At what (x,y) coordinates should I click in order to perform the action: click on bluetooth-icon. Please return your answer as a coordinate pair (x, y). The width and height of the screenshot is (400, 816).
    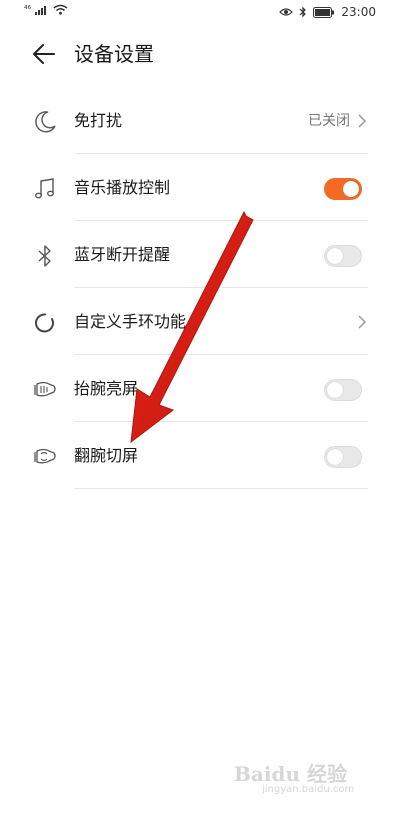
    Looking at the image, I should click on (44, 256).